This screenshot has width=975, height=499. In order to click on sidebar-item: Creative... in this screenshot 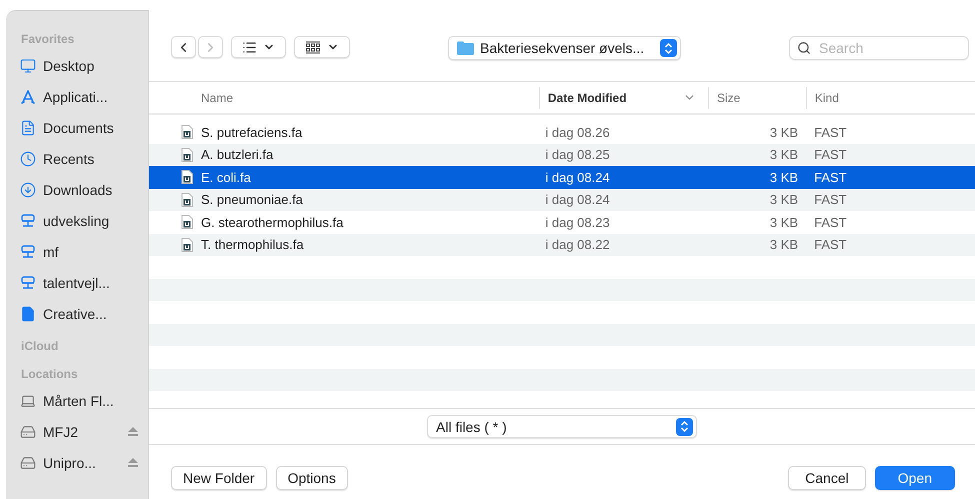, I will do `click(77, 313)`.